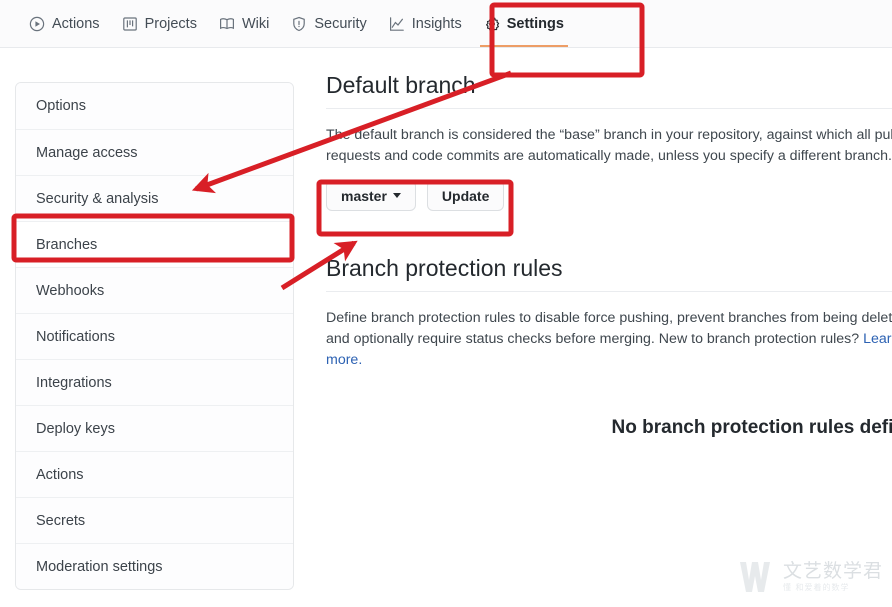 This screenshot has height=607, width=892. I want to click on nav-tab-actions: Actions, so click(64, 23).